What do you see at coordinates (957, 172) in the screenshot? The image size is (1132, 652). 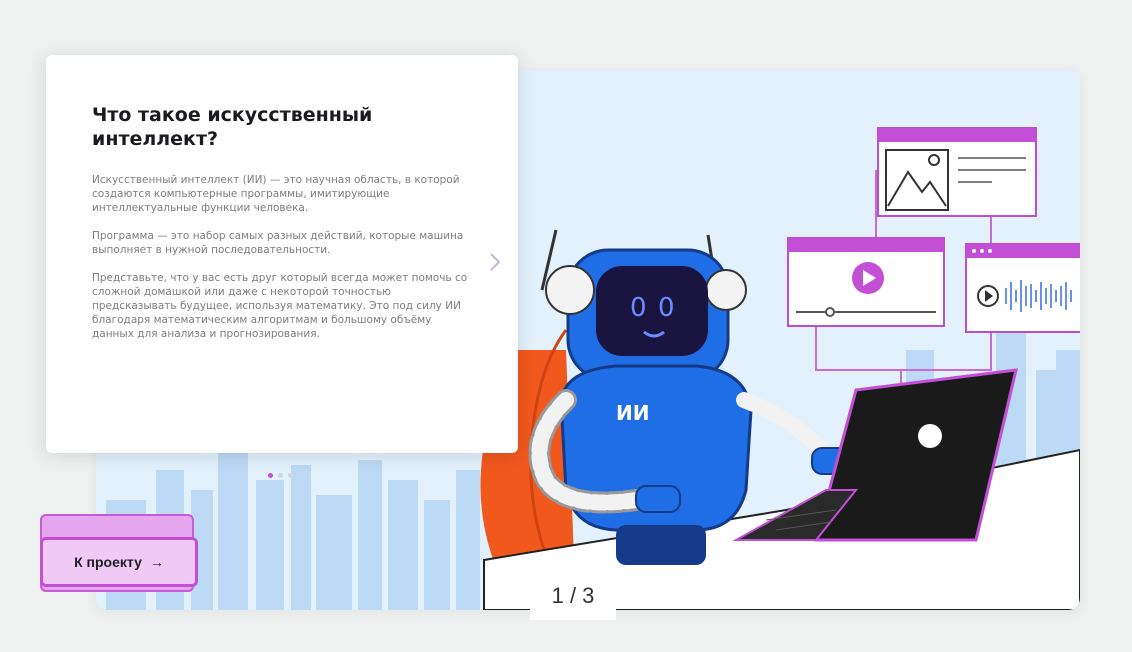 I see `image-window-icon` at bounding box center [957, 172].